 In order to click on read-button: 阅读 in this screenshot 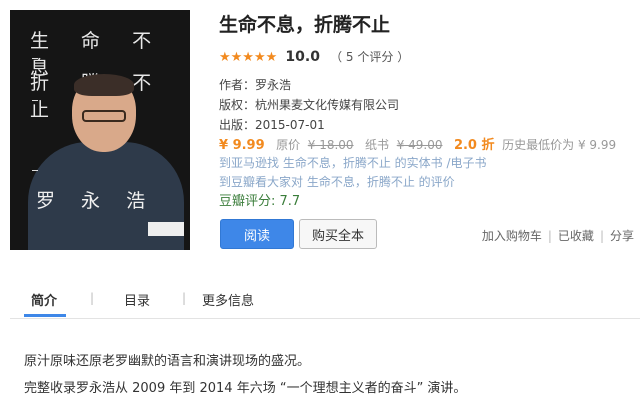, I will do `click(257, 234)`.